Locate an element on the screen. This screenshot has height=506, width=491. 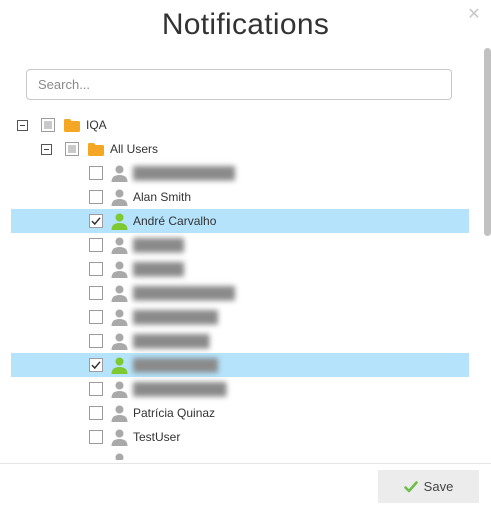
tree-node-all-users: All Users is located at coordinates (242, 149).